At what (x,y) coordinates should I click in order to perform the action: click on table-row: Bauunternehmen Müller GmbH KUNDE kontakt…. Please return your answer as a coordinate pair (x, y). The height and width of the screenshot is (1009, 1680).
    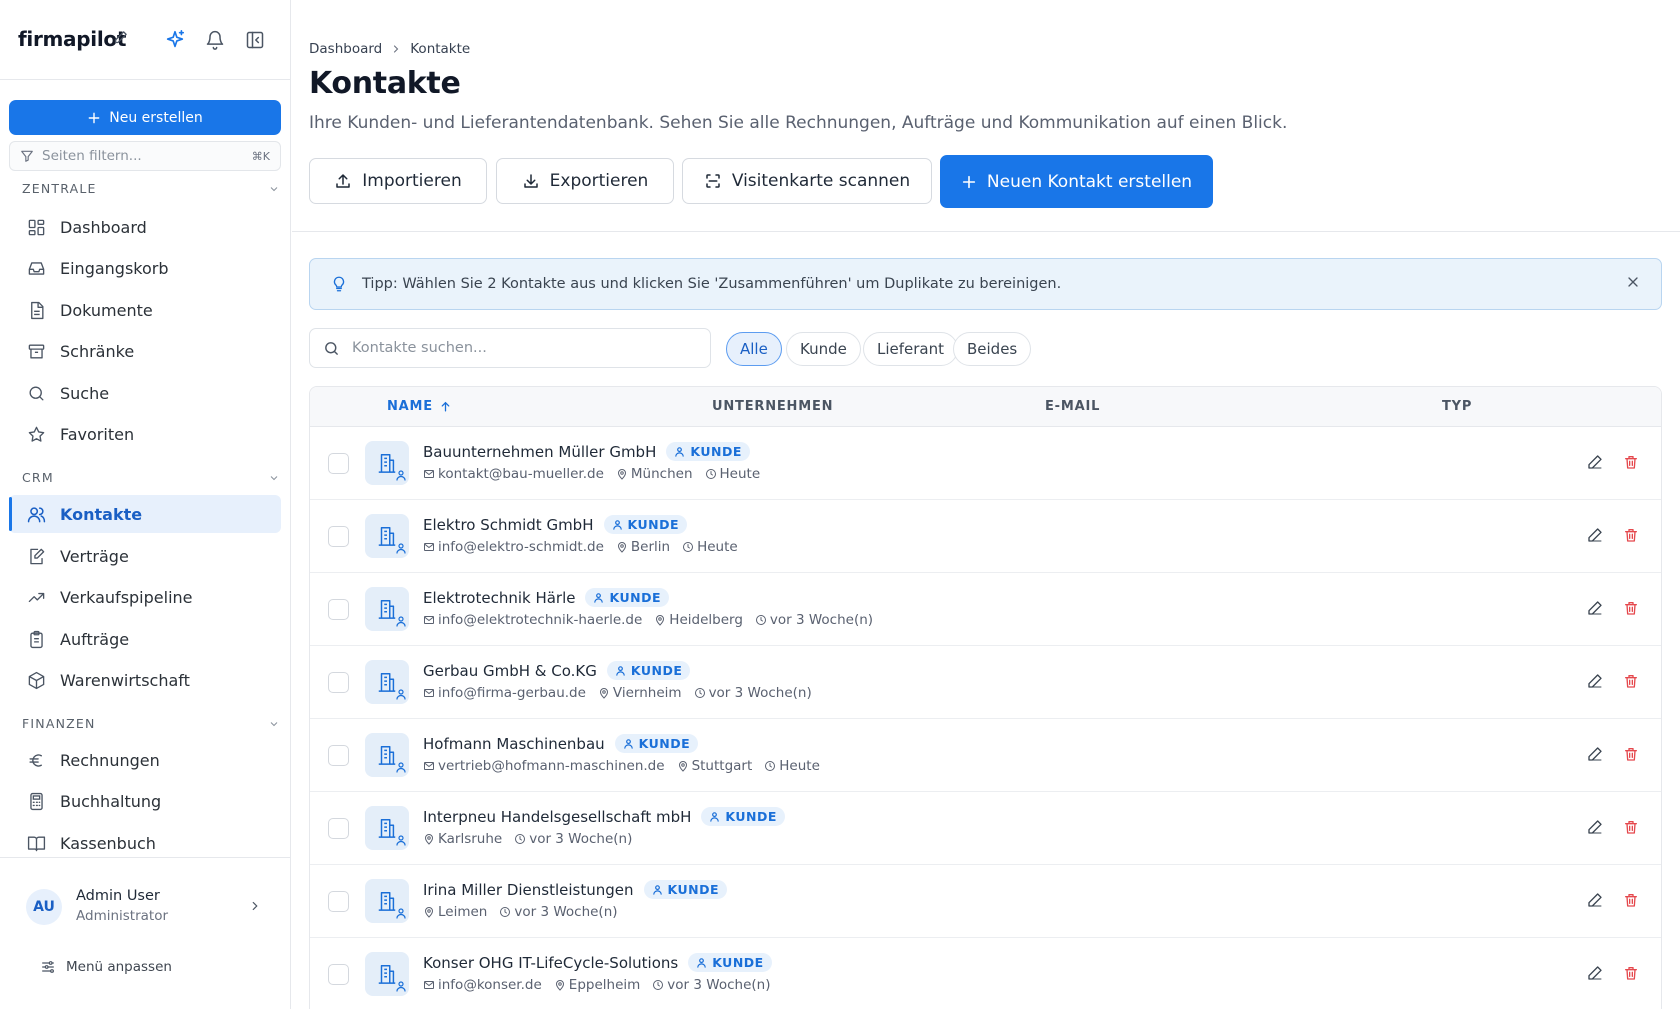
    Looking at the image, I should click on (985, 463).